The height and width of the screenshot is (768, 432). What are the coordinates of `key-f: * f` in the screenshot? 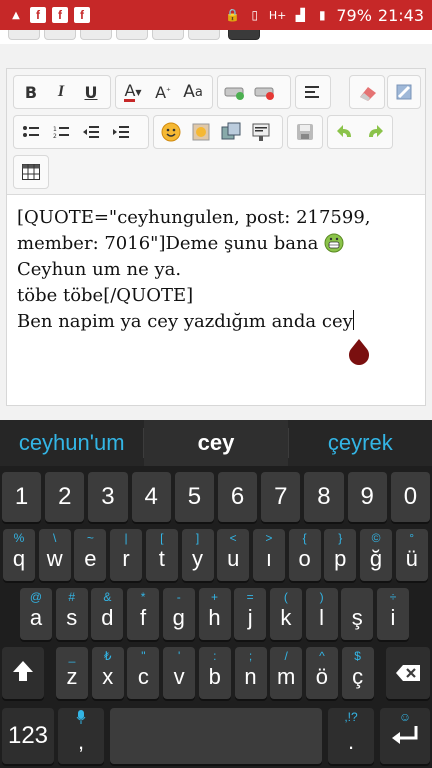 It's located at (143, 614).